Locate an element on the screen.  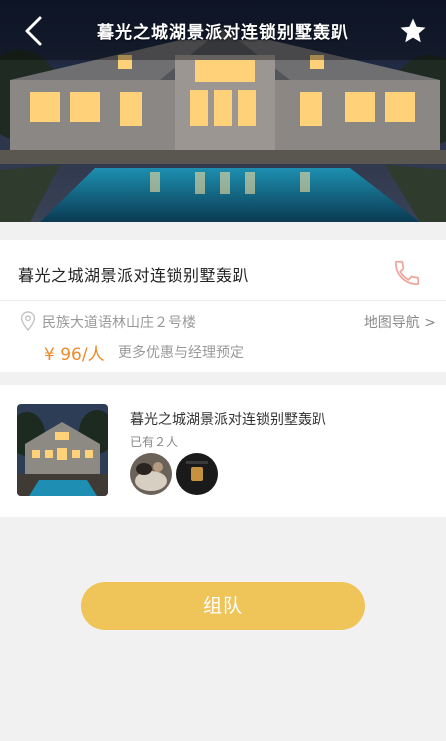
star-icon is located at coordinates (413, 30).